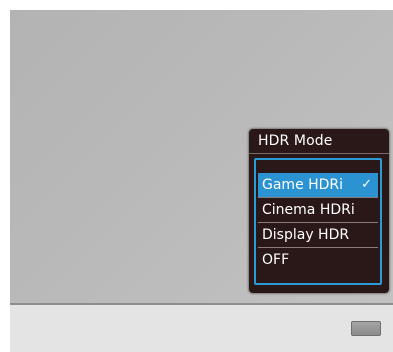 The image size is (393, 352). I want to click on option-cinema-hdri: Cinema HDRi, so click(318, 210).